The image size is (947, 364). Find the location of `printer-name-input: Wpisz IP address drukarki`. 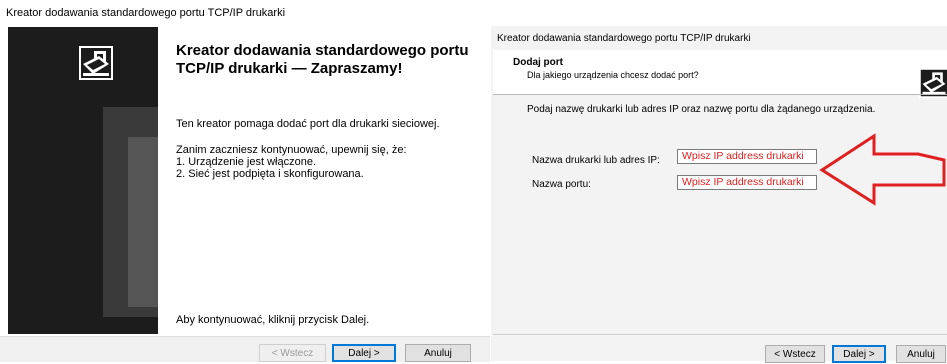

printer-name-input: Wpisz IP address drukarki is located at coordinates (747, 156).